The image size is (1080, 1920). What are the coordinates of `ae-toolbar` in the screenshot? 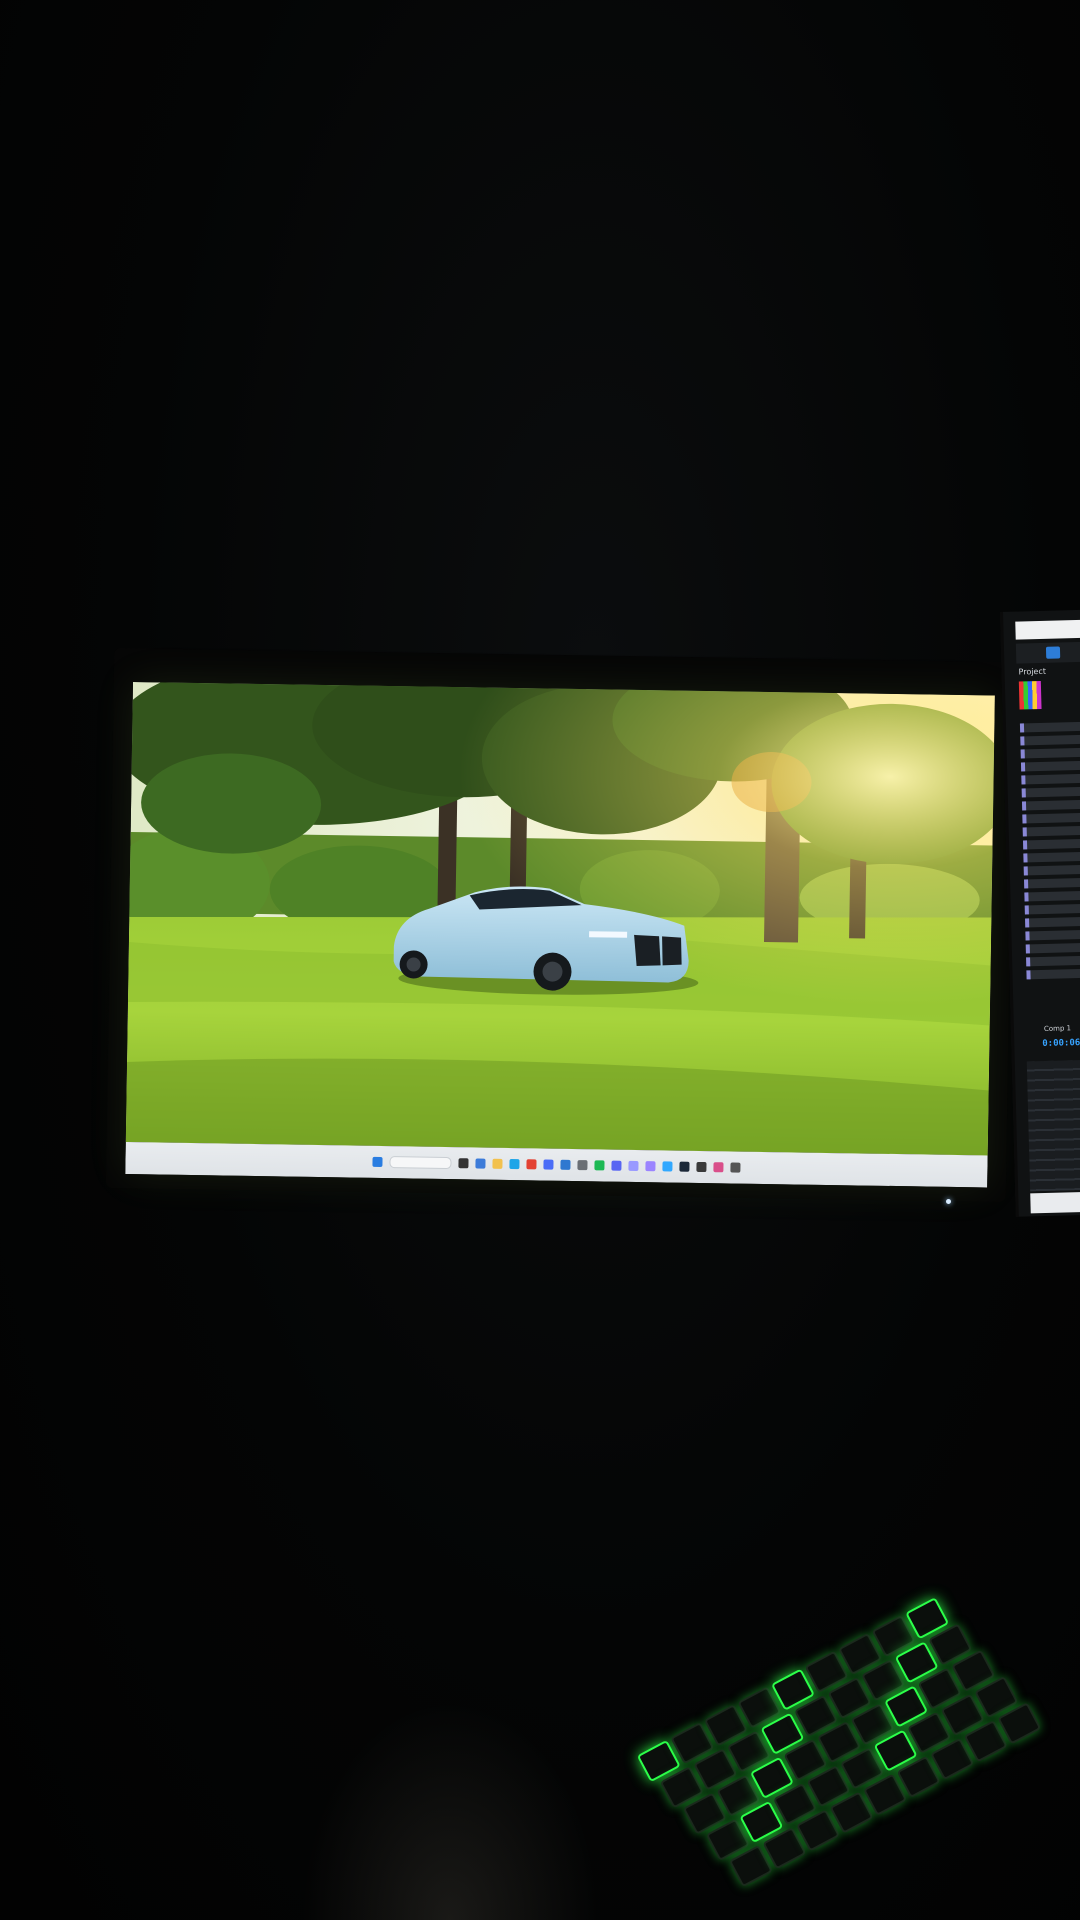 It's located at (1047, 652).